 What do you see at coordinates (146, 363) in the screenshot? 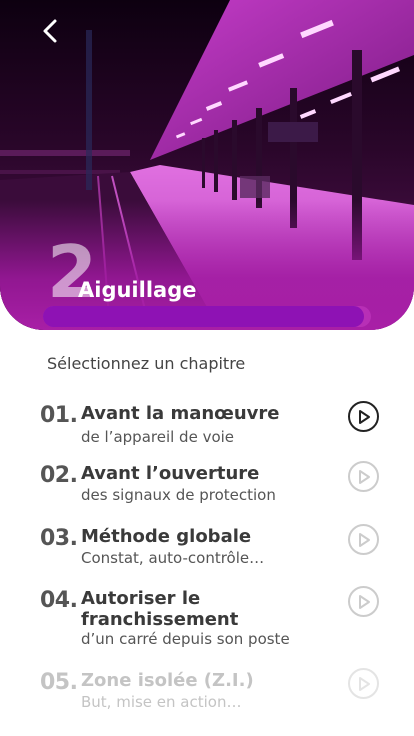
I see `section-label: Sélectionnez un chapitre` at bounding box center [146, 363].